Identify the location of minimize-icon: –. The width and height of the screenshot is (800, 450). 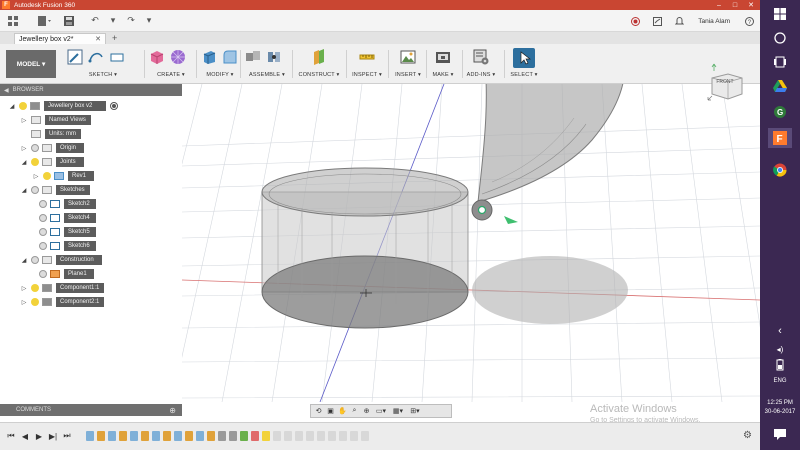
(719, 5).